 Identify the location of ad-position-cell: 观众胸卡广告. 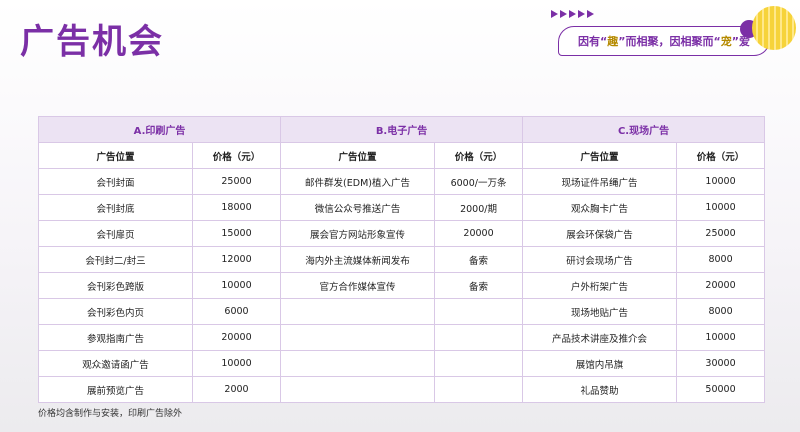
(600, 207).